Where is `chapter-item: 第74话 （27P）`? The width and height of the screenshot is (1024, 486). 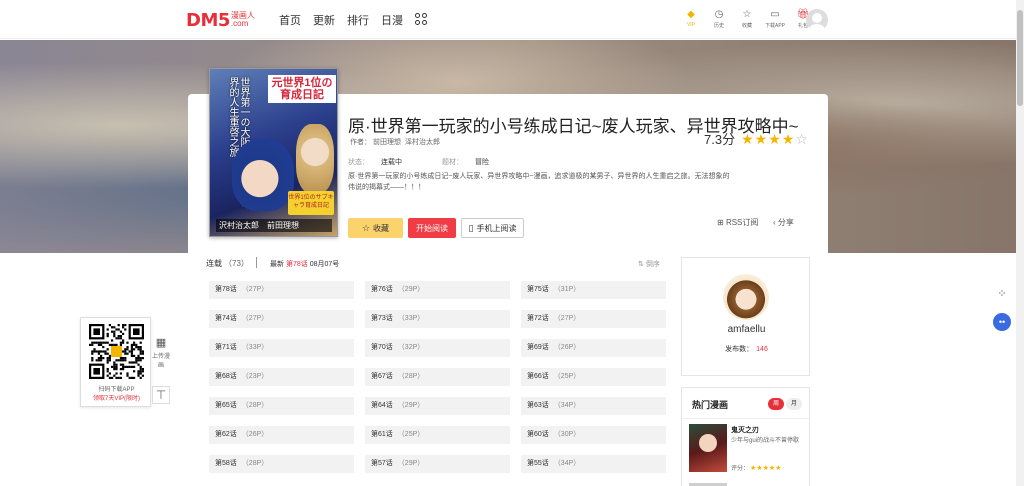 chapter-item: 第74话 （27P） is located at coordinates (281, 319).